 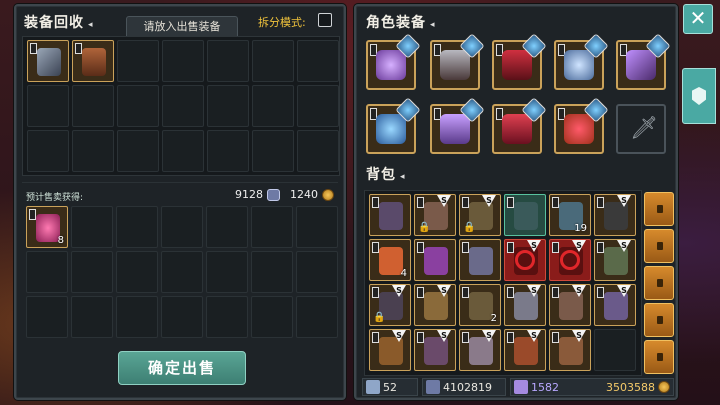 I want to click on close-icon: ✕, so click(x=698, y=18).